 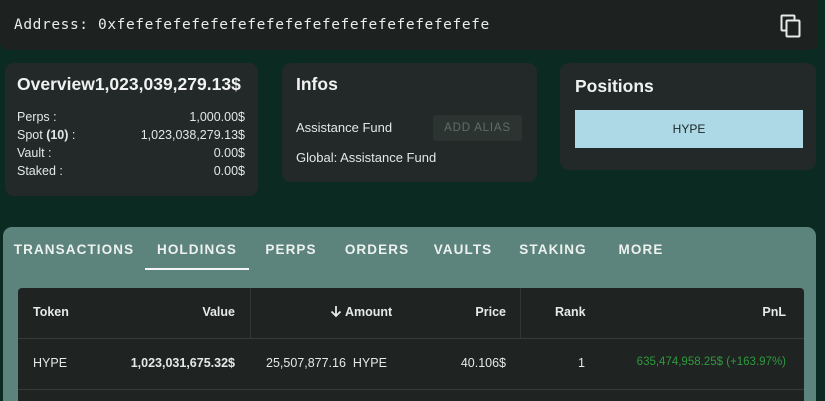 I want to click on column-header-amount-label: Amount, so click(x=369, y=312).